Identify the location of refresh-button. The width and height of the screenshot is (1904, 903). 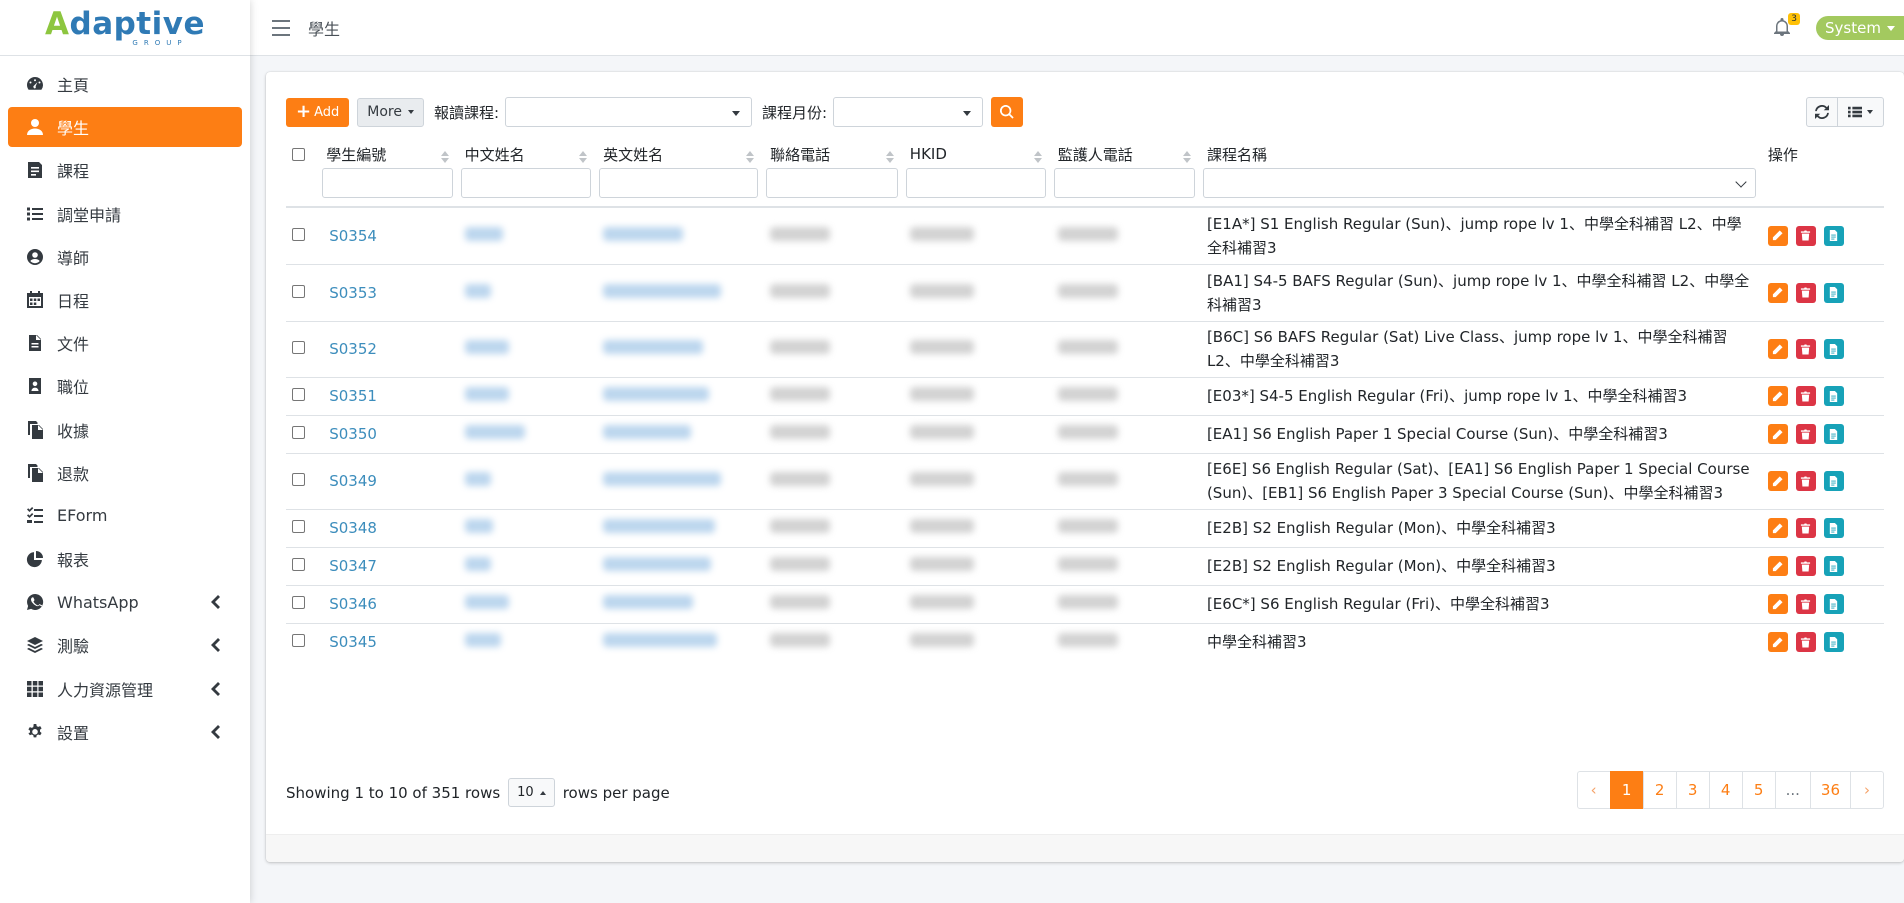
(1822, 112).